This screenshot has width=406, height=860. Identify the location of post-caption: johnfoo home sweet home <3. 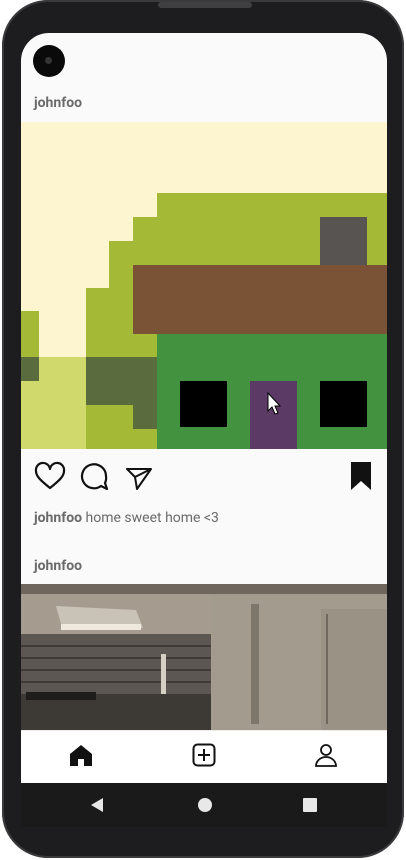
(126, 518).